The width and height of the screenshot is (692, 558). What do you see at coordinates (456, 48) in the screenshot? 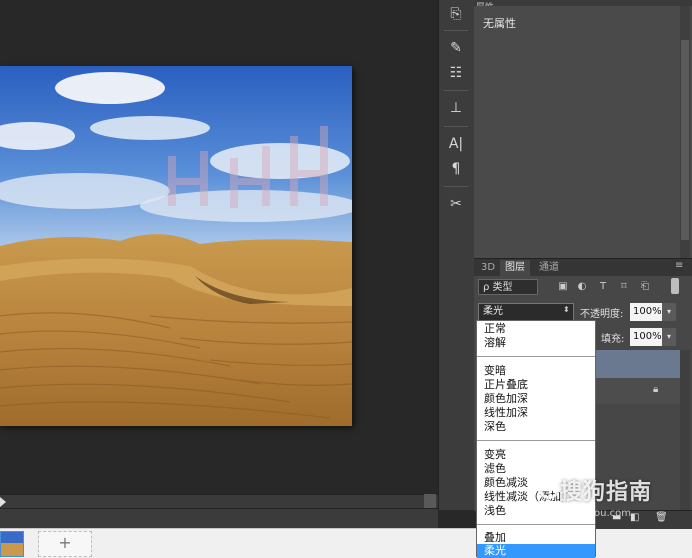
I see `brush-icon: ✎` at bounding box center [456, 48].